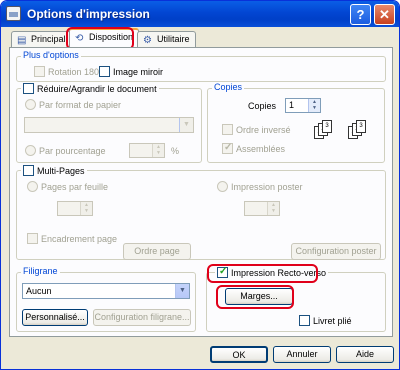 Image resolution: width=400 pixels, height=370 pixels. What do you see at coordinates (22, 40) in the screenshot?
I see `page-icon: ▤` at bounding box center [22, 40].